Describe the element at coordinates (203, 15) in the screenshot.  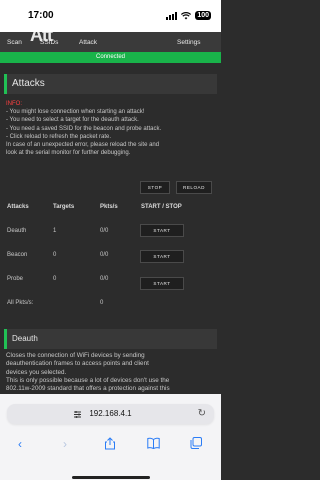
I see `battery-icon: 100` at that location.